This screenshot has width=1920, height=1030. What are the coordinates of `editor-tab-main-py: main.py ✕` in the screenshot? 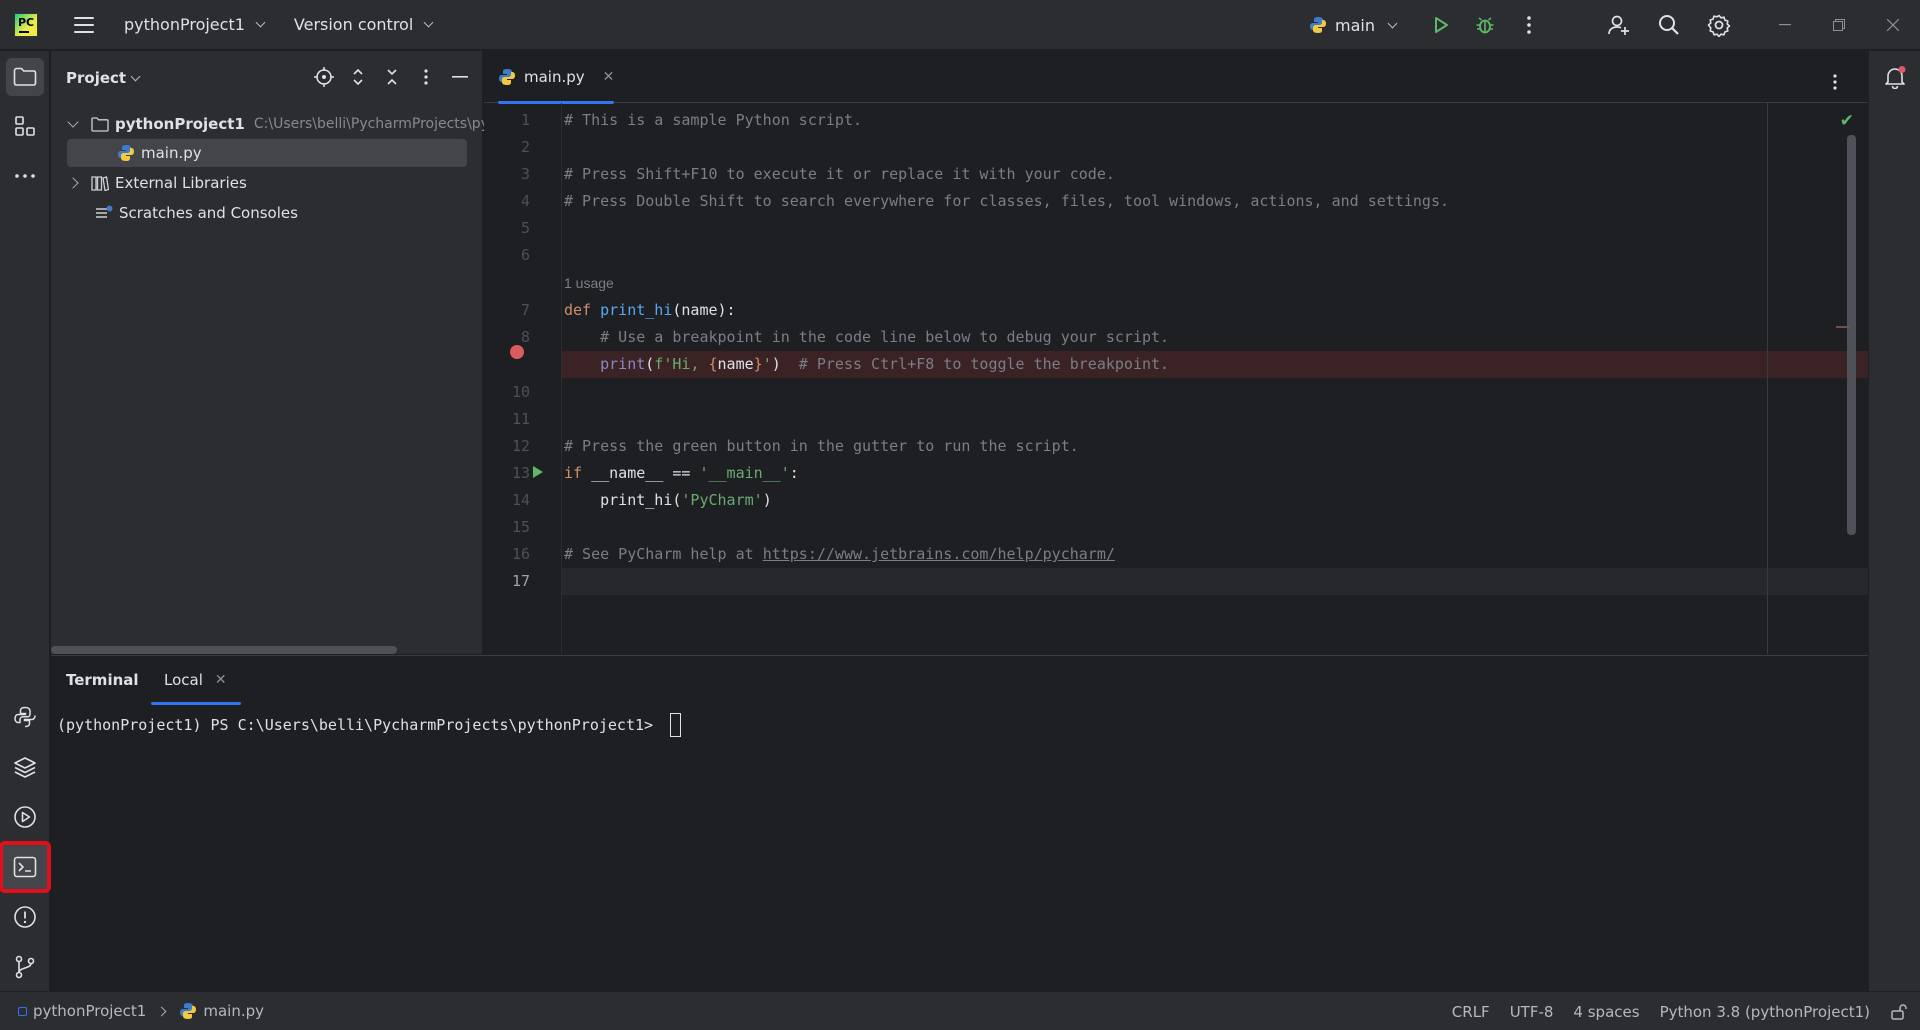 It's located at (556, 77).